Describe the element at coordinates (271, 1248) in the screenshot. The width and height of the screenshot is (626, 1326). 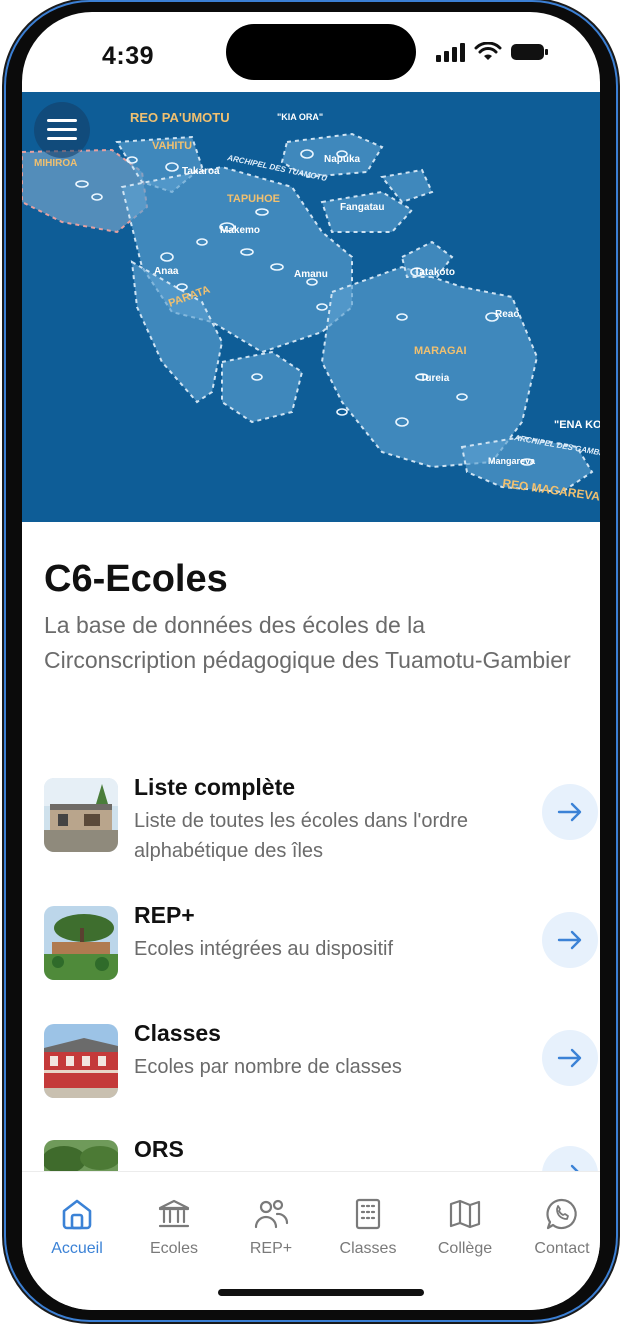
I see `tab-label: REP+` at that location.